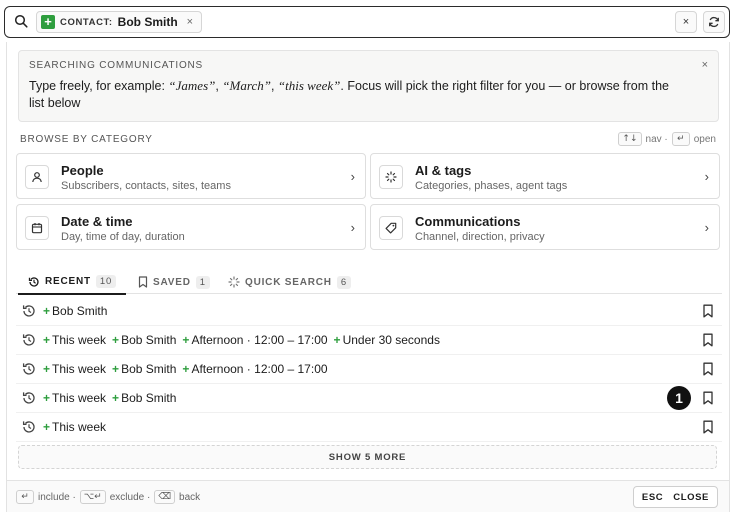 This screenshot has height=512, width=734. I want to click on person-icon, so click(37, 177).